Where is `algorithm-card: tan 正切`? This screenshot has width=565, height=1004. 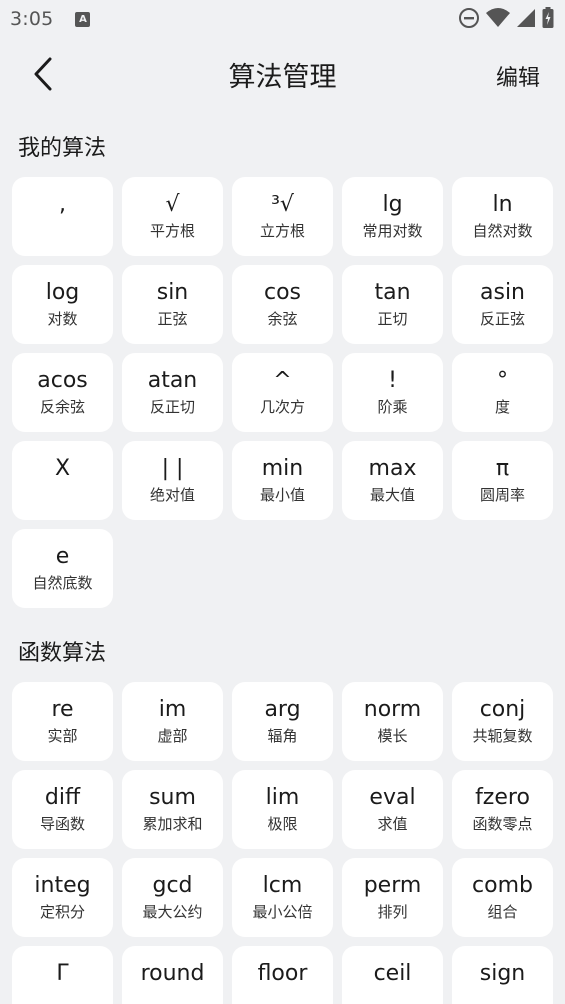
algorithm-card: tan 正切 is located at coordinates (392, 304).